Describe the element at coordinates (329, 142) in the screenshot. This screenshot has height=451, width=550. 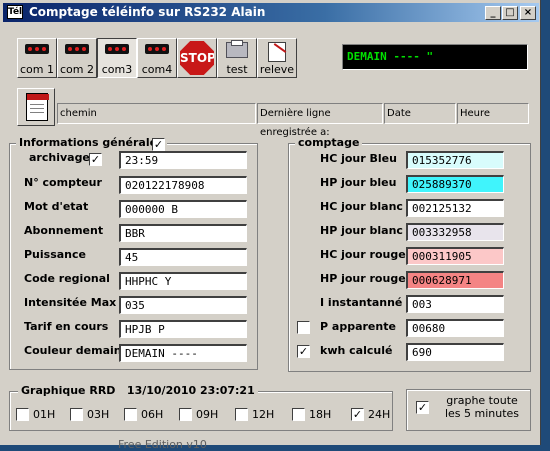
I see `comptage-title: comptage` at that location.